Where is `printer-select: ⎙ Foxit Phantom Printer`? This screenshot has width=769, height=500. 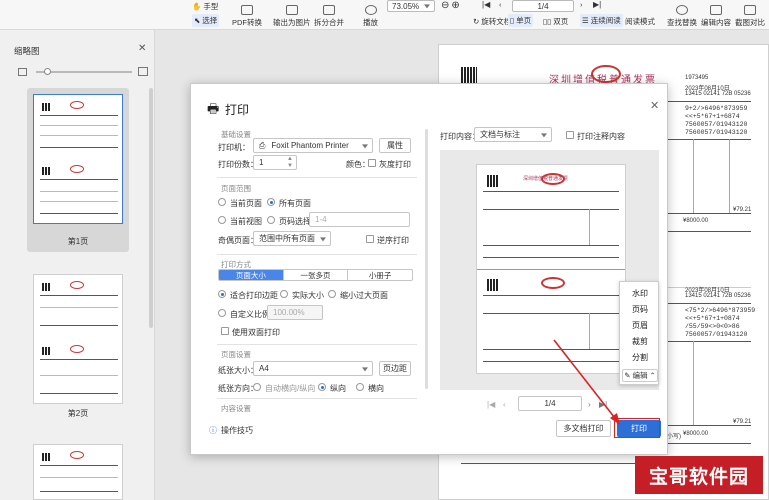
printer-select: ⎙ Foxit Phantom Printer is located at coordinates (313, 145).